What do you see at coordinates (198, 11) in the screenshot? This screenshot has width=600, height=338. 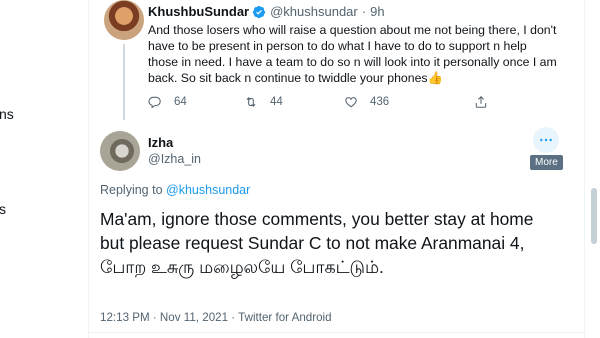 I see `parent-tweet-author-name: KhushbuSundar` at bounding box center [198, 11].